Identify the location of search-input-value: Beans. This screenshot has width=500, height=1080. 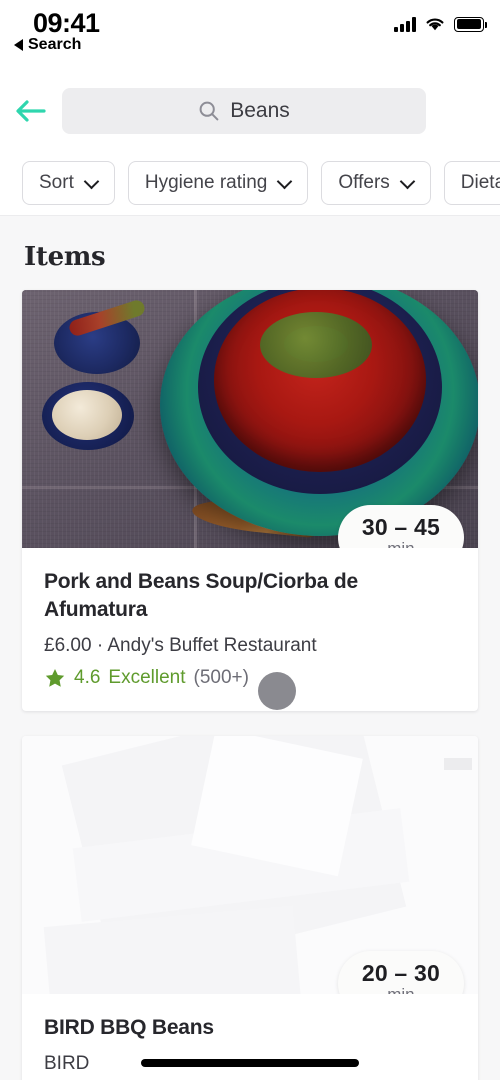
(260, 110).